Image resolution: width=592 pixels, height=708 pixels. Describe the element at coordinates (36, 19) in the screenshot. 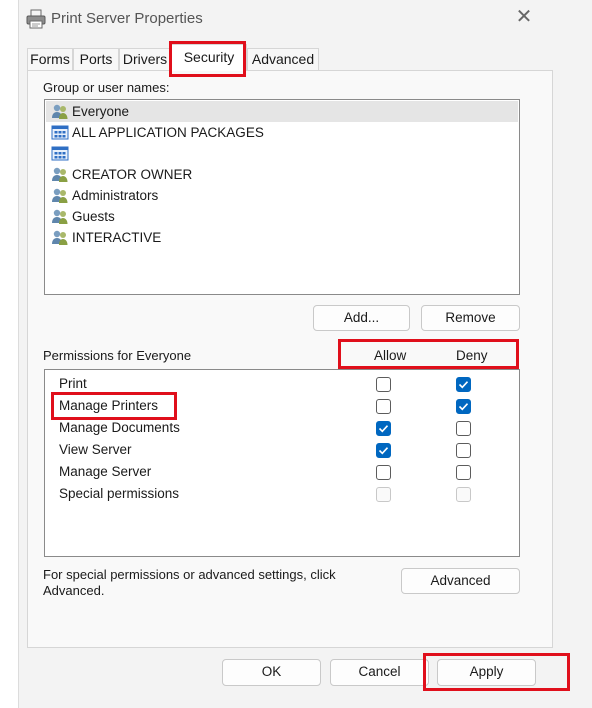

I see `printer-icon` at that location.